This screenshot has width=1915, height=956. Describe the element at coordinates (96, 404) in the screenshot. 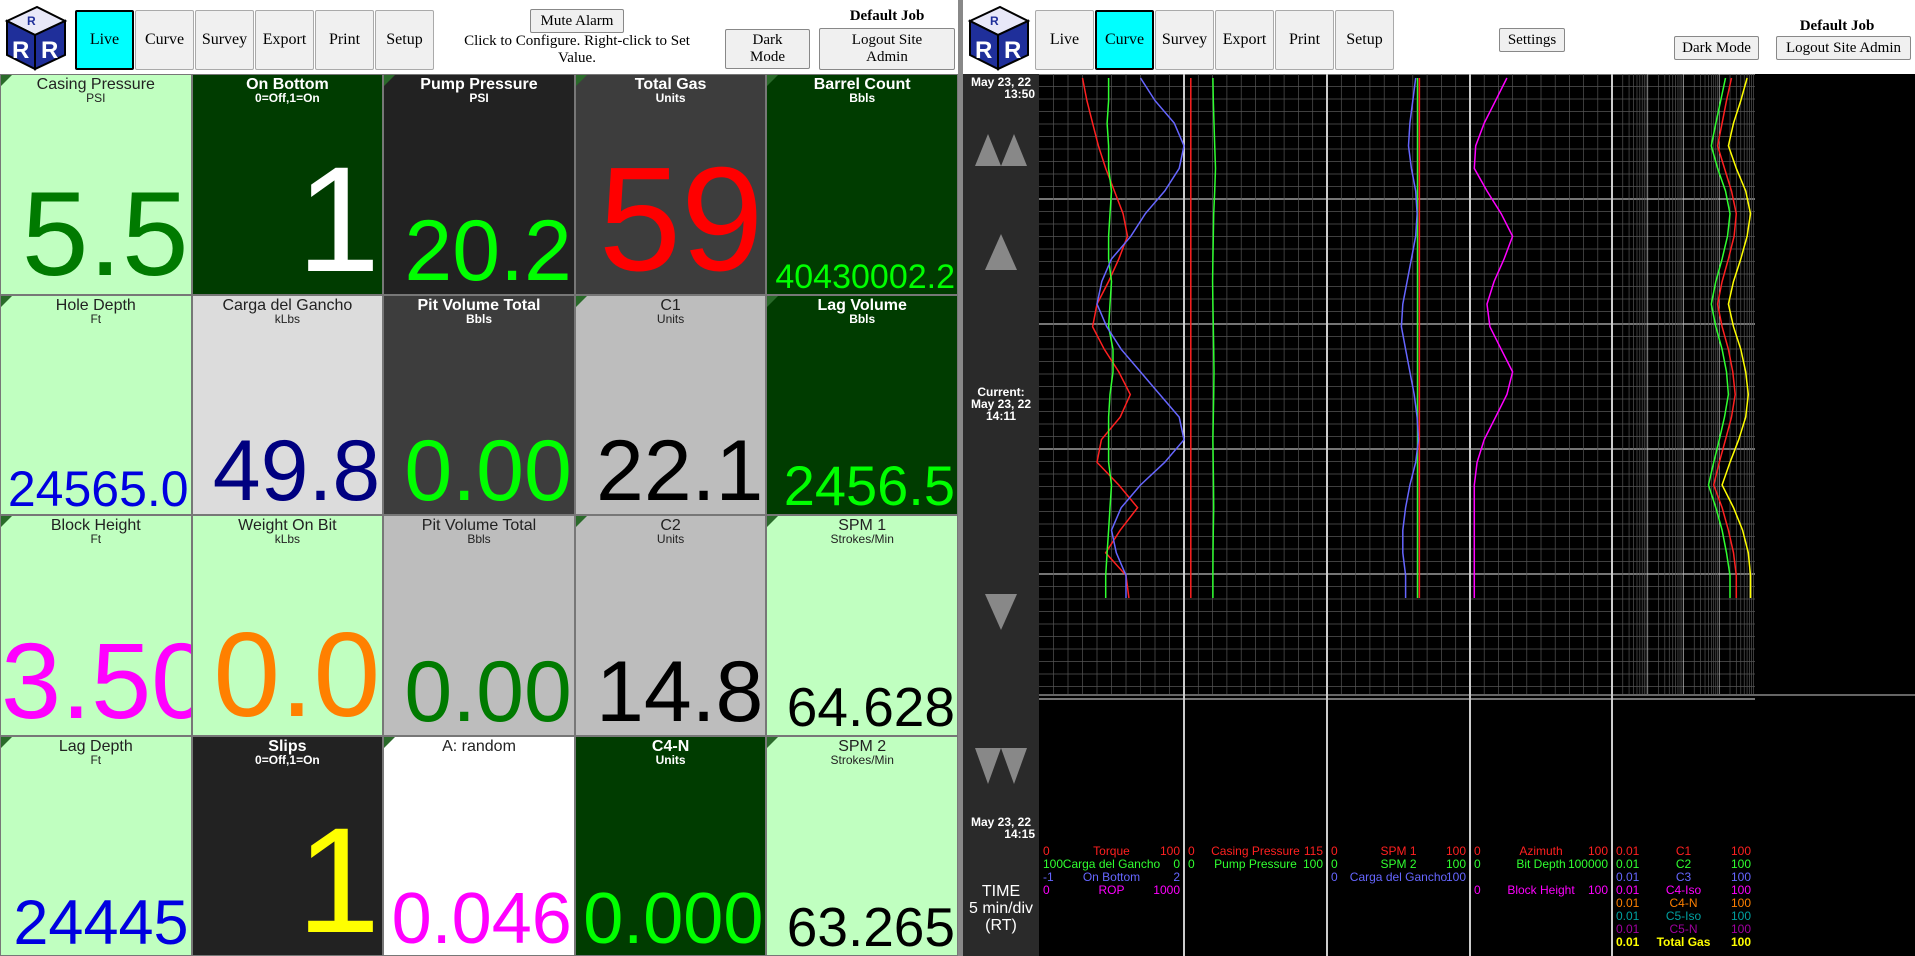

I see `live-tile: Hole Depth Ft 24565.0` at that location.